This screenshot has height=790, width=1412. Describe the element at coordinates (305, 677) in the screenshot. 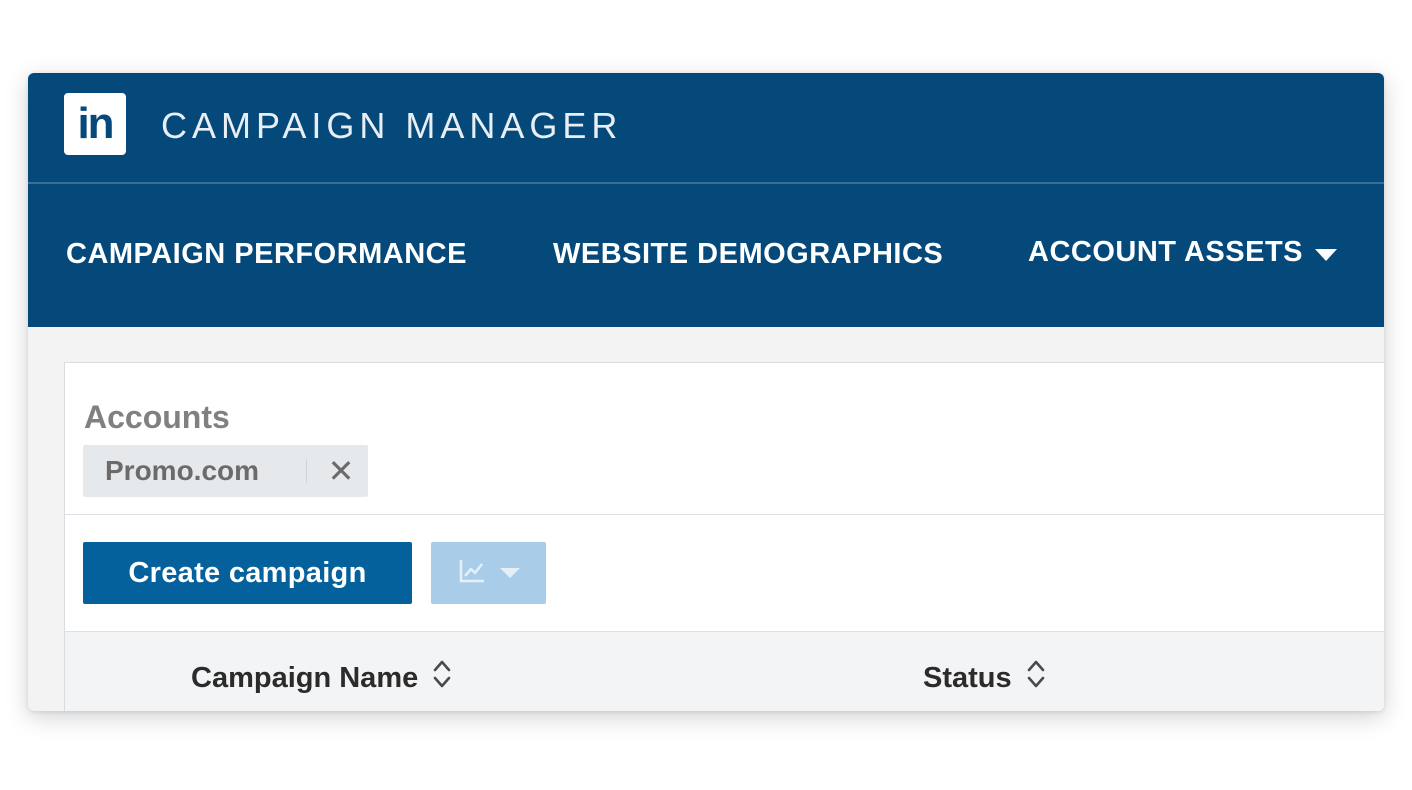

I see `column-header-label: Campaign Name` at that location.